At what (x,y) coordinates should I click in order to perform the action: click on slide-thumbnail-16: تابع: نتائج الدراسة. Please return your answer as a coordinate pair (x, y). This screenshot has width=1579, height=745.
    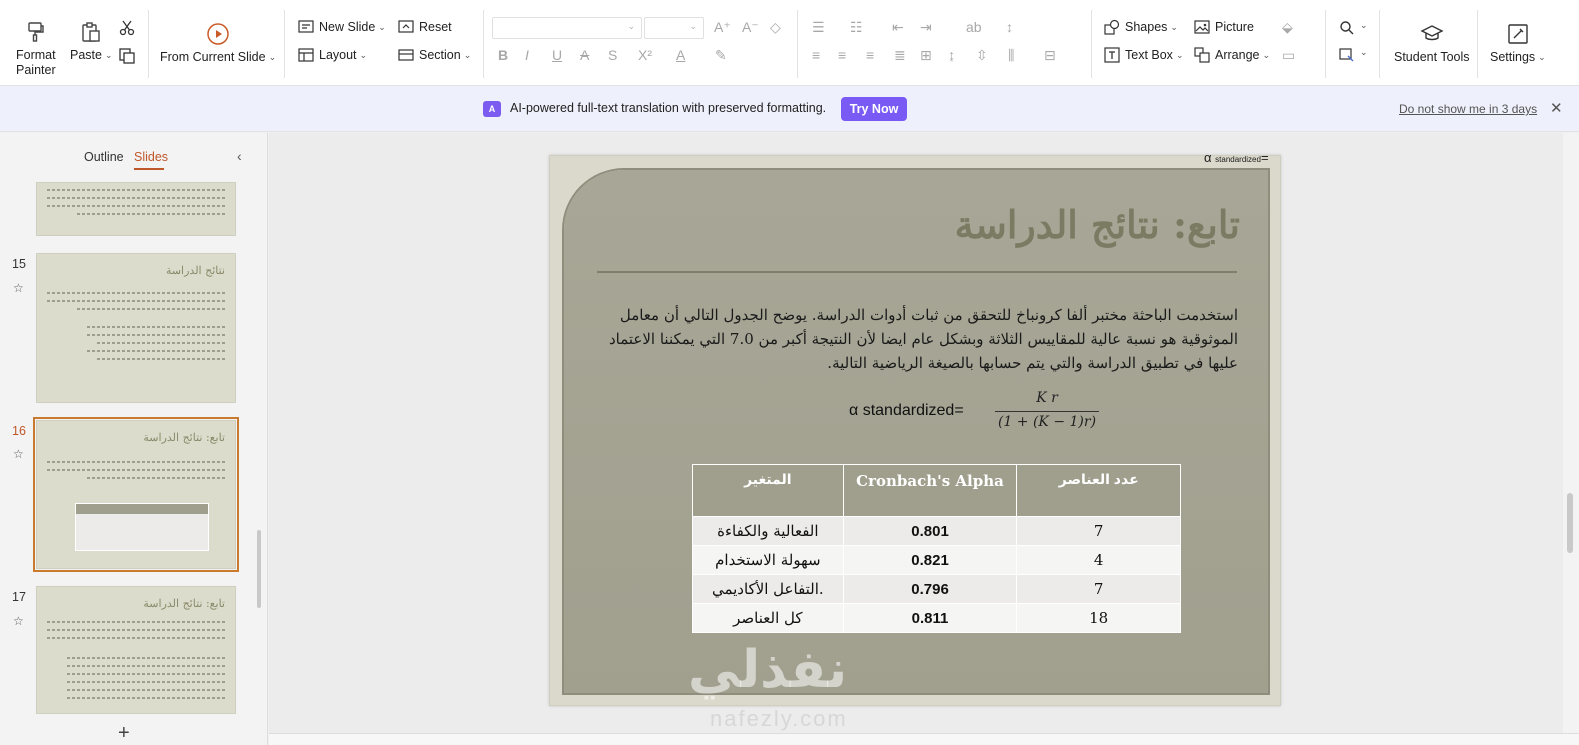
    Looking at the image, I should click on (136, 494).